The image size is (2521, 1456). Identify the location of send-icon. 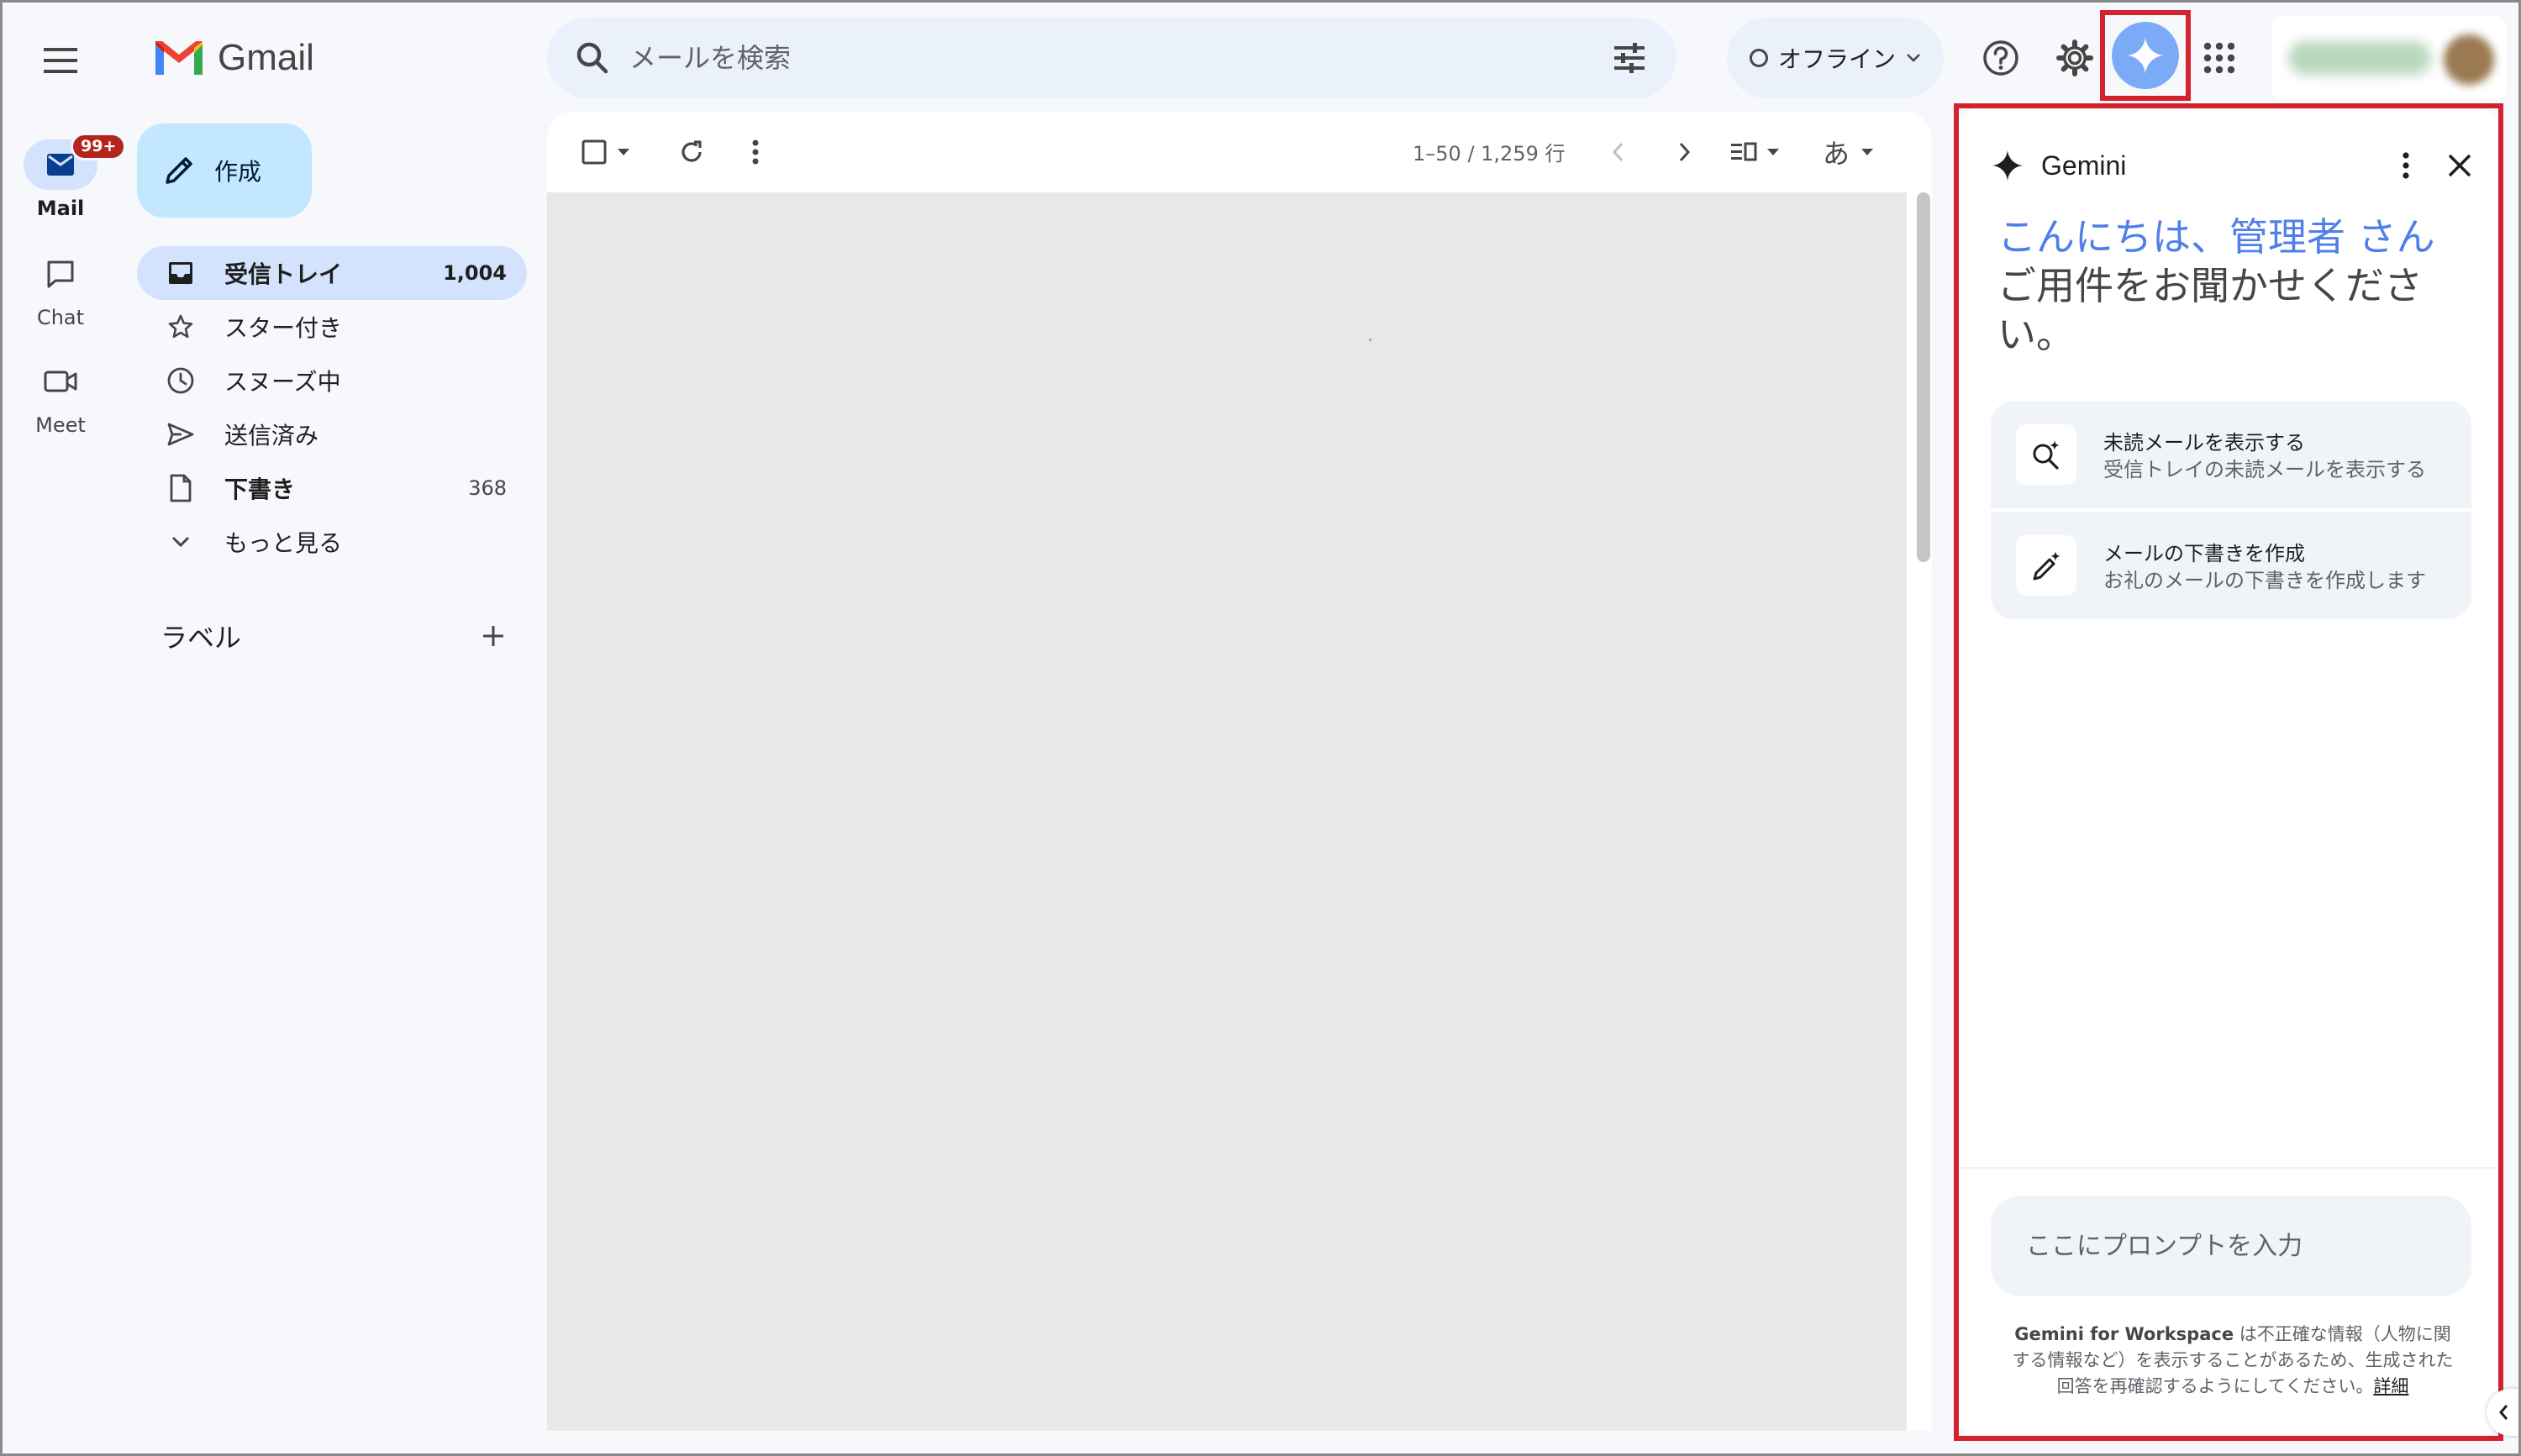
(181, 435).